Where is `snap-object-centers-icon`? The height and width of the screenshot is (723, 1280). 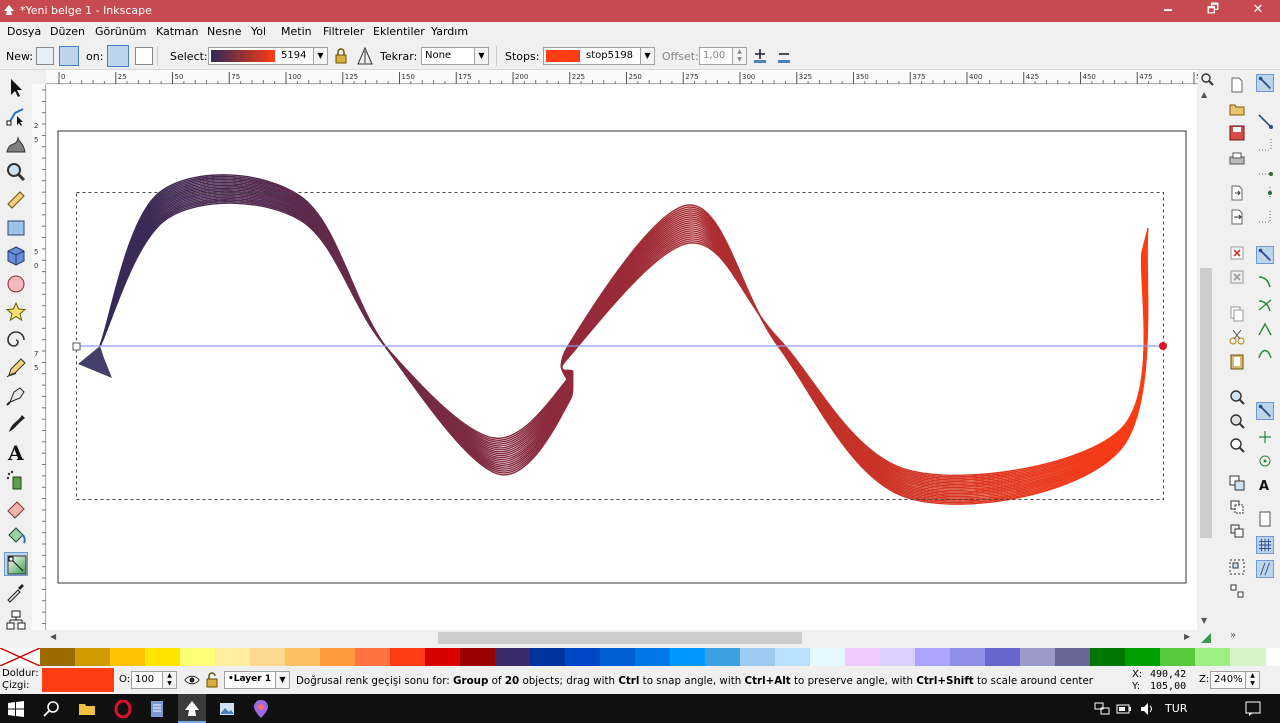 snap-object-centers-icon is located at coordinates (1265, 461).